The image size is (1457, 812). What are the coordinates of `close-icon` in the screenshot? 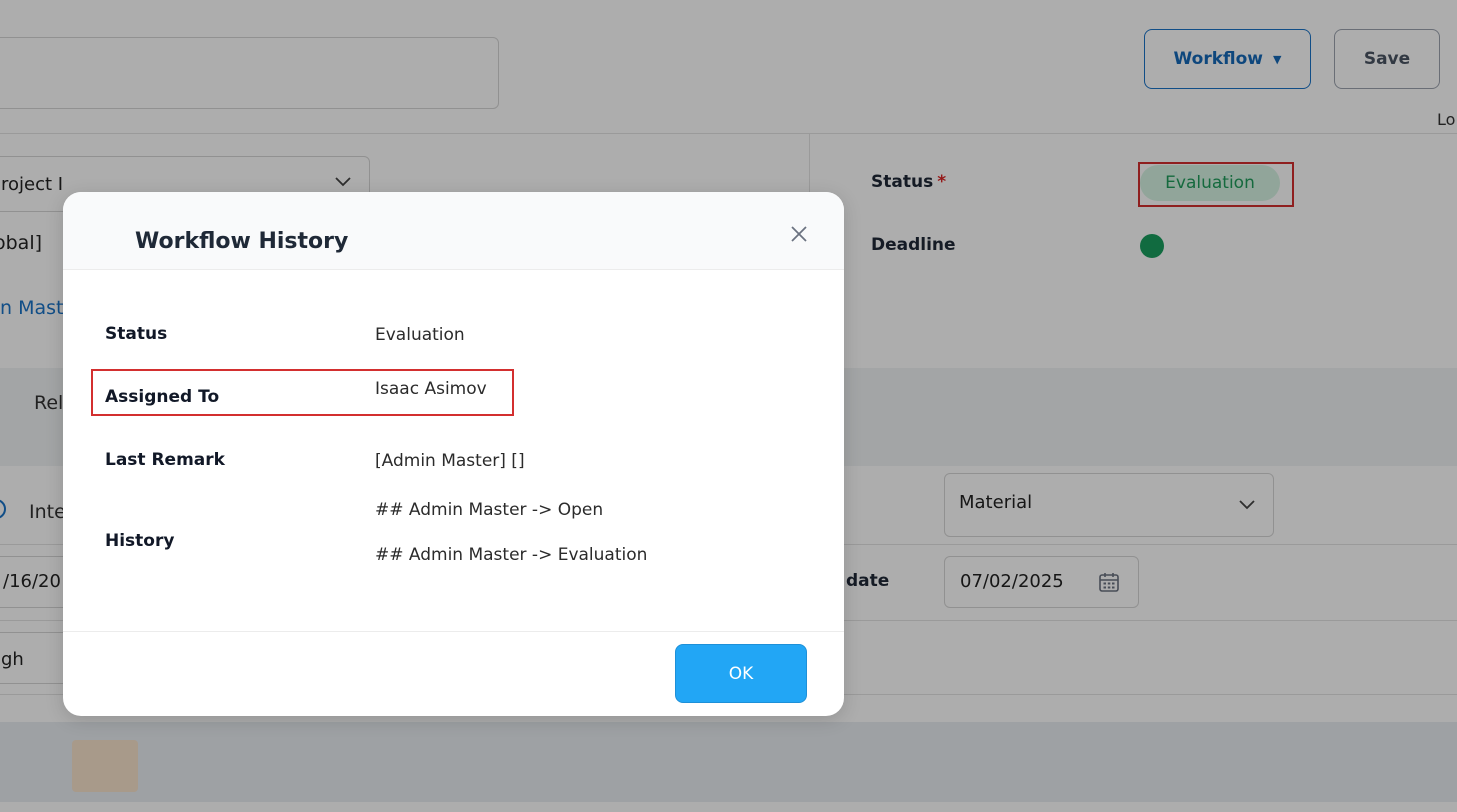 It's located at (799, 234).